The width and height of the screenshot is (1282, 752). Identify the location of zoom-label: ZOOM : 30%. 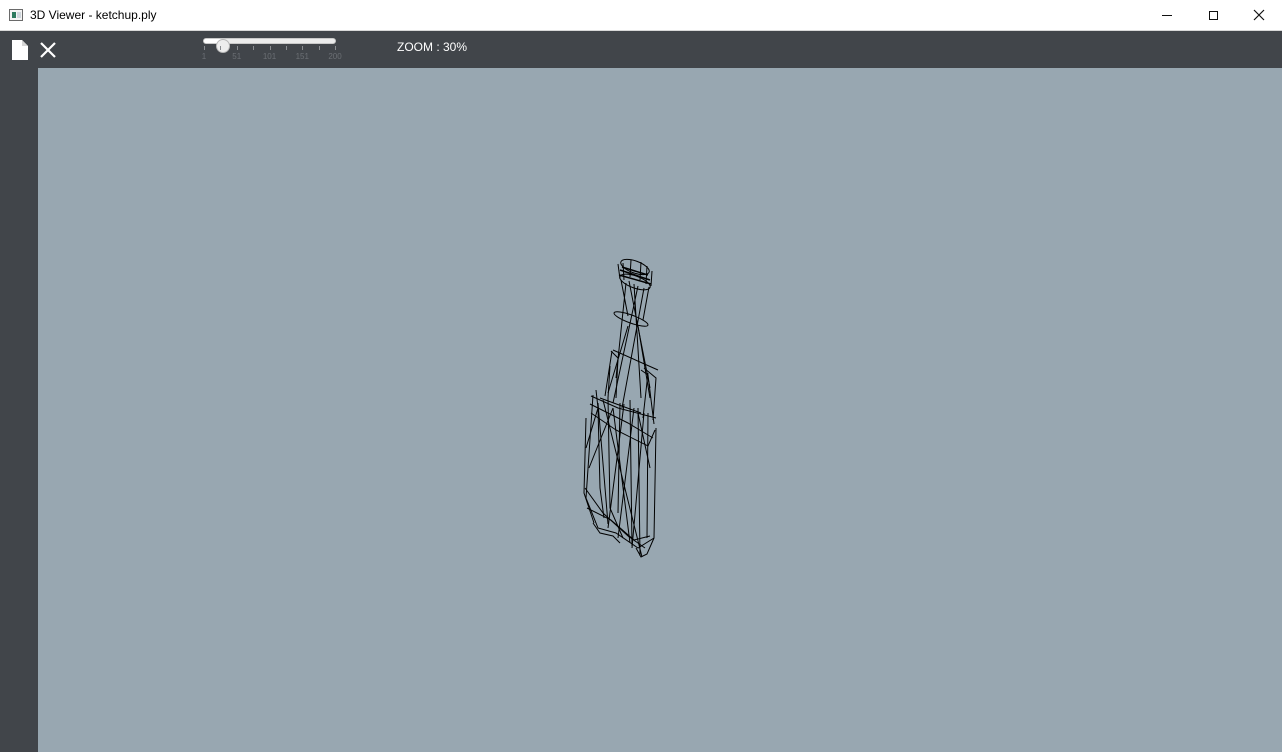
(432, 47).